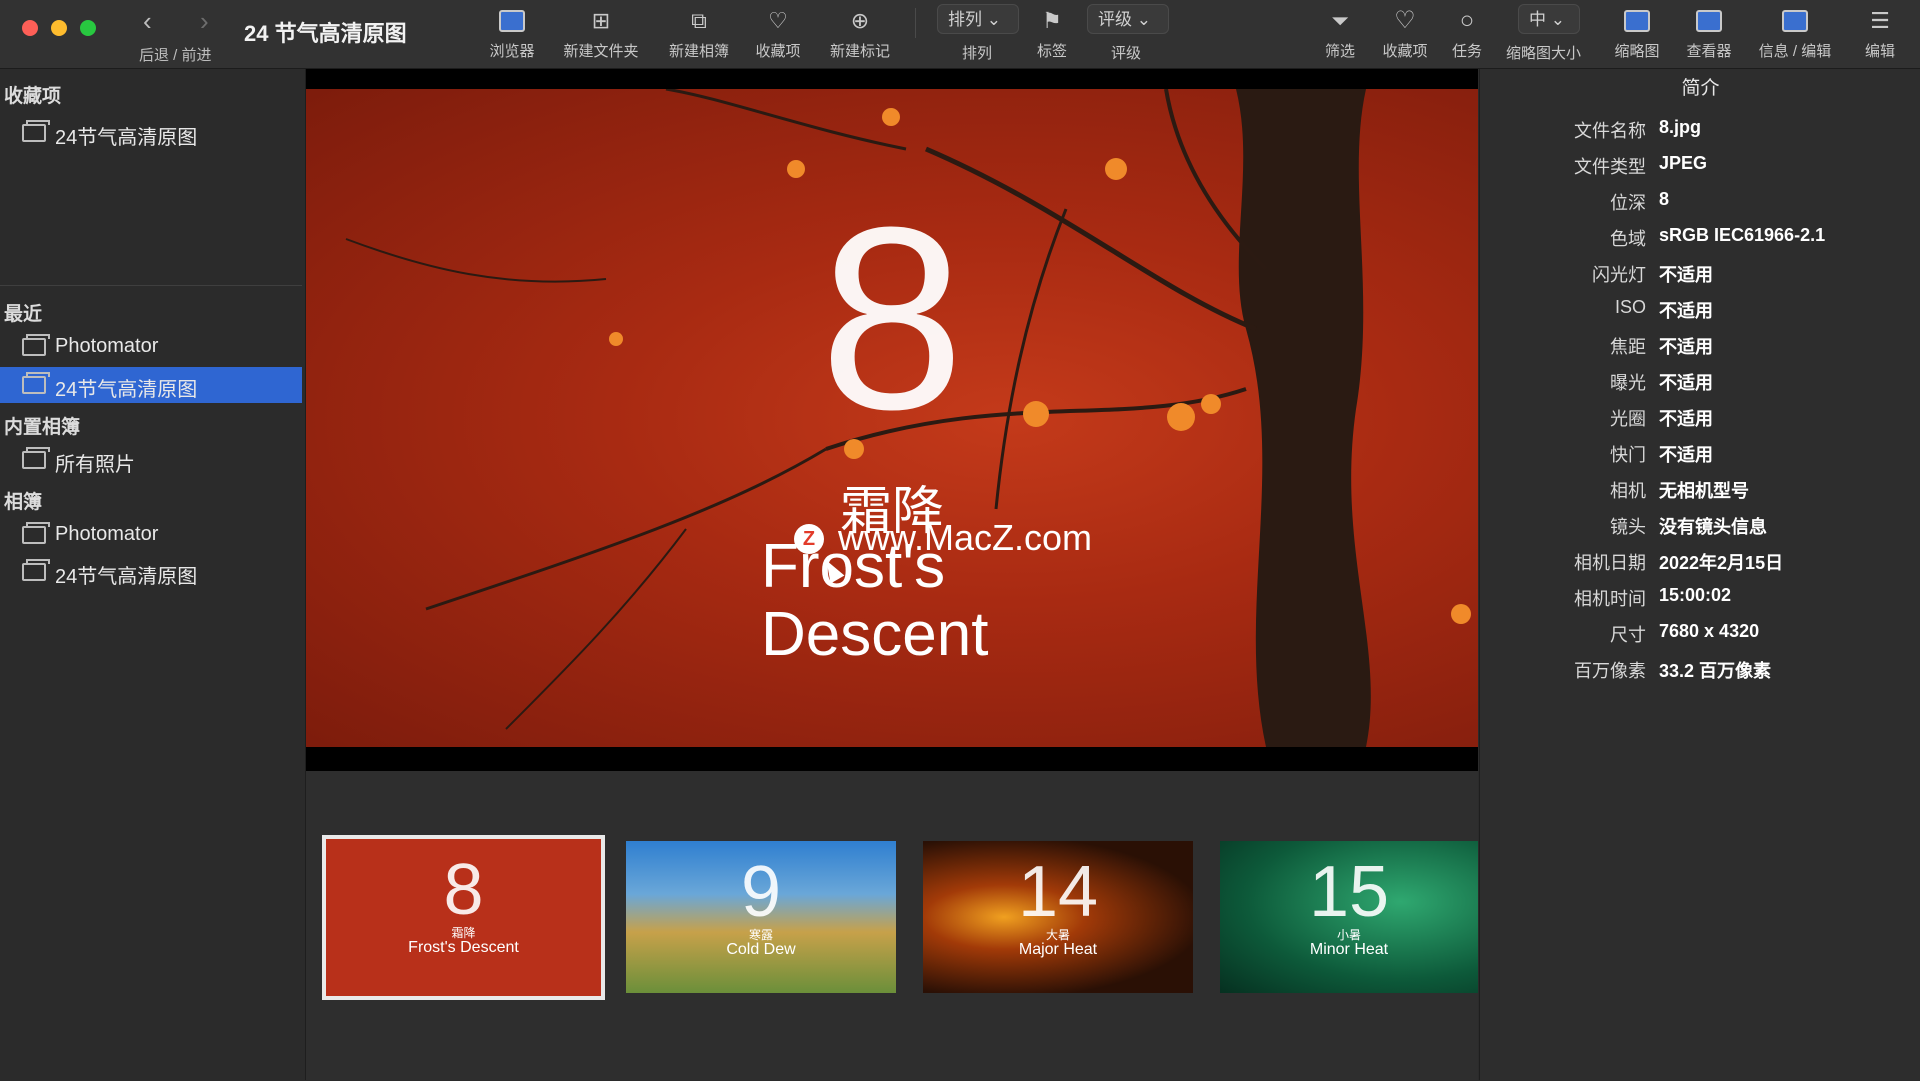 The image size is (1920, 1081). What do you see at coordinates (875, 634) in the screenshot?
I see `solar-term-en-line2: Descent` at bounding box center [875, 634].